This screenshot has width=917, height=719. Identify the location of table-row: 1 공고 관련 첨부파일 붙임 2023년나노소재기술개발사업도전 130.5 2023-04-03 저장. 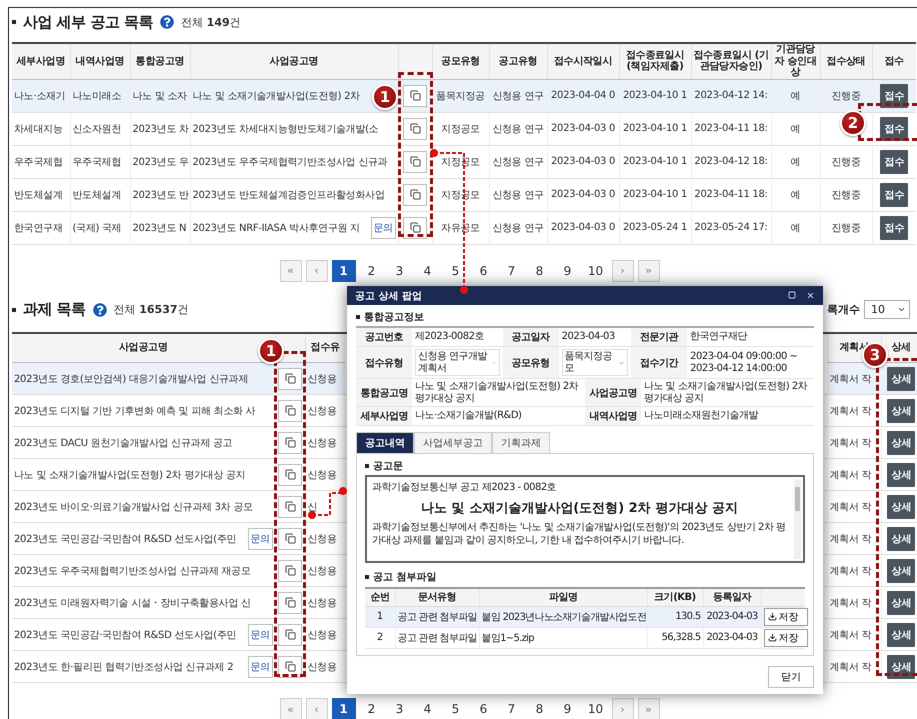
(585, 616).